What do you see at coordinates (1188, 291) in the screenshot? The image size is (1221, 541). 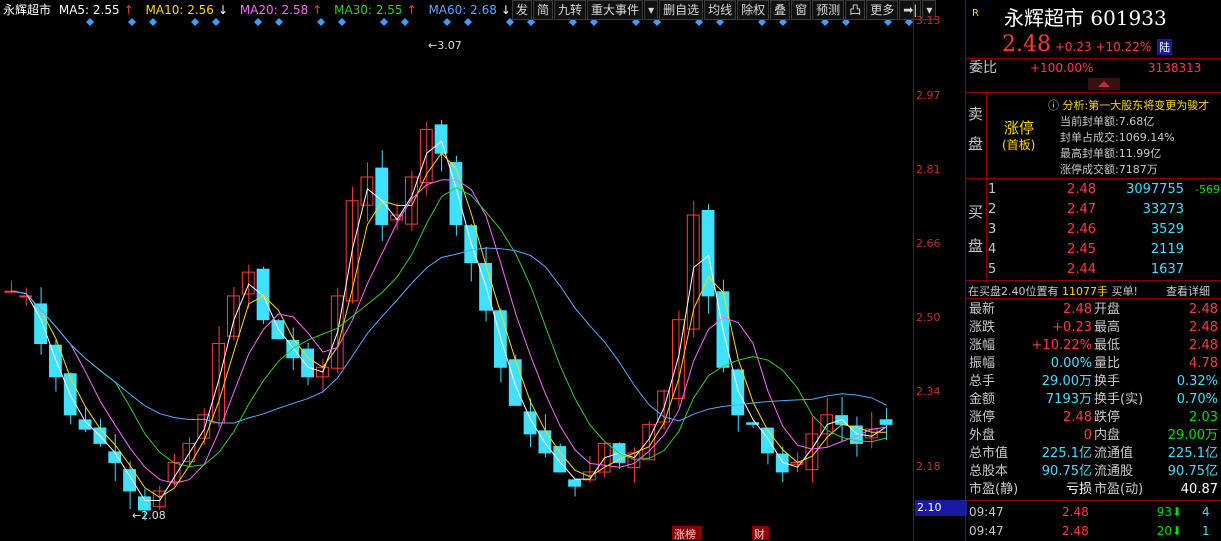 I see `view-details-link: 查看详细` at bounding box center [1188, 291].